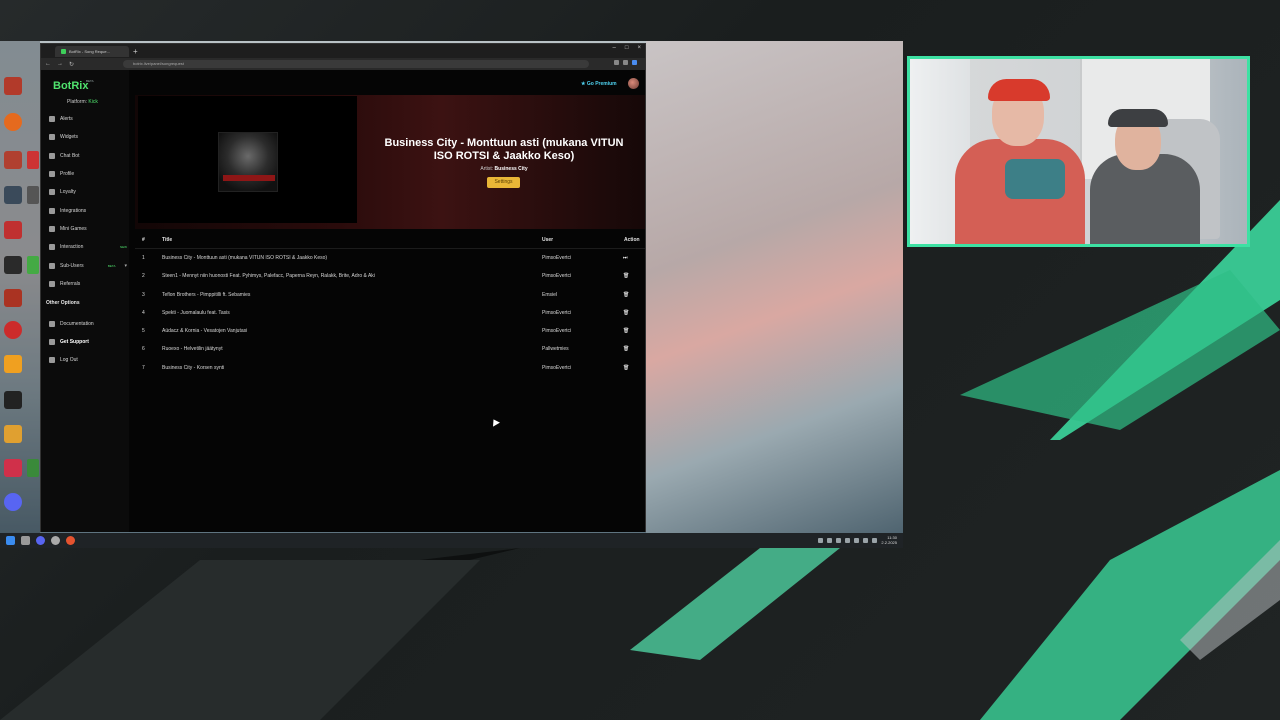 This screenshot has height=720, width=1280. What do you see at coordinates (52, 118) in the screenshot?
I see `bell-icon` at bounding box center [52, 118].